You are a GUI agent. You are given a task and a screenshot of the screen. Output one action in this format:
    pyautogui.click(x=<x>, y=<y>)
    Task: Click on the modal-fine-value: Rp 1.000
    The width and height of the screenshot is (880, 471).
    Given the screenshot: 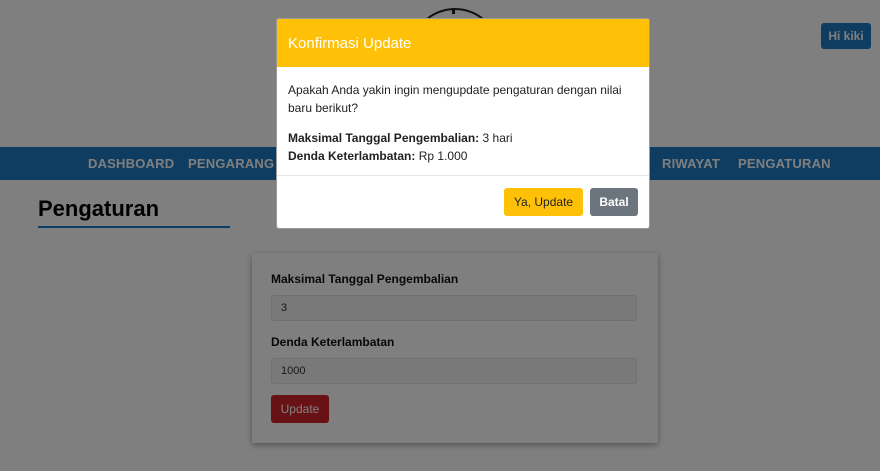 What is the action you would take?
    pyautogui.click(x=443, y=156)
    